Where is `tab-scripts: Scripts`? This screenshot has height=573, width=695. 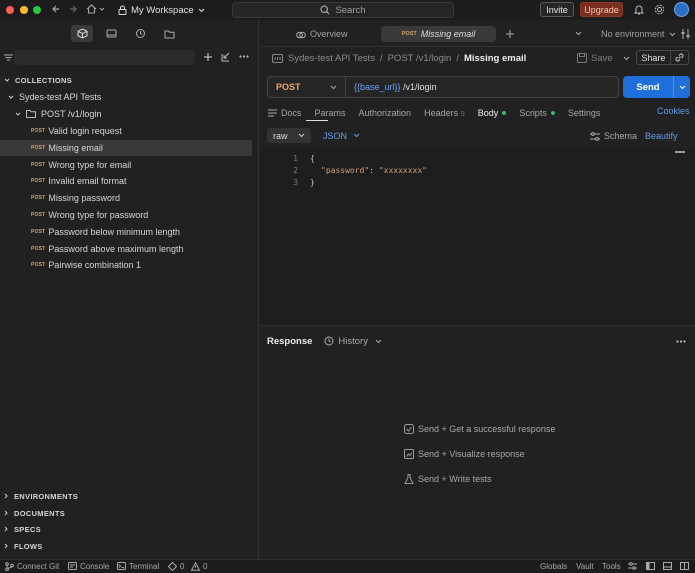 tab-scripts: Scripts is located at coordinates (537, 113).